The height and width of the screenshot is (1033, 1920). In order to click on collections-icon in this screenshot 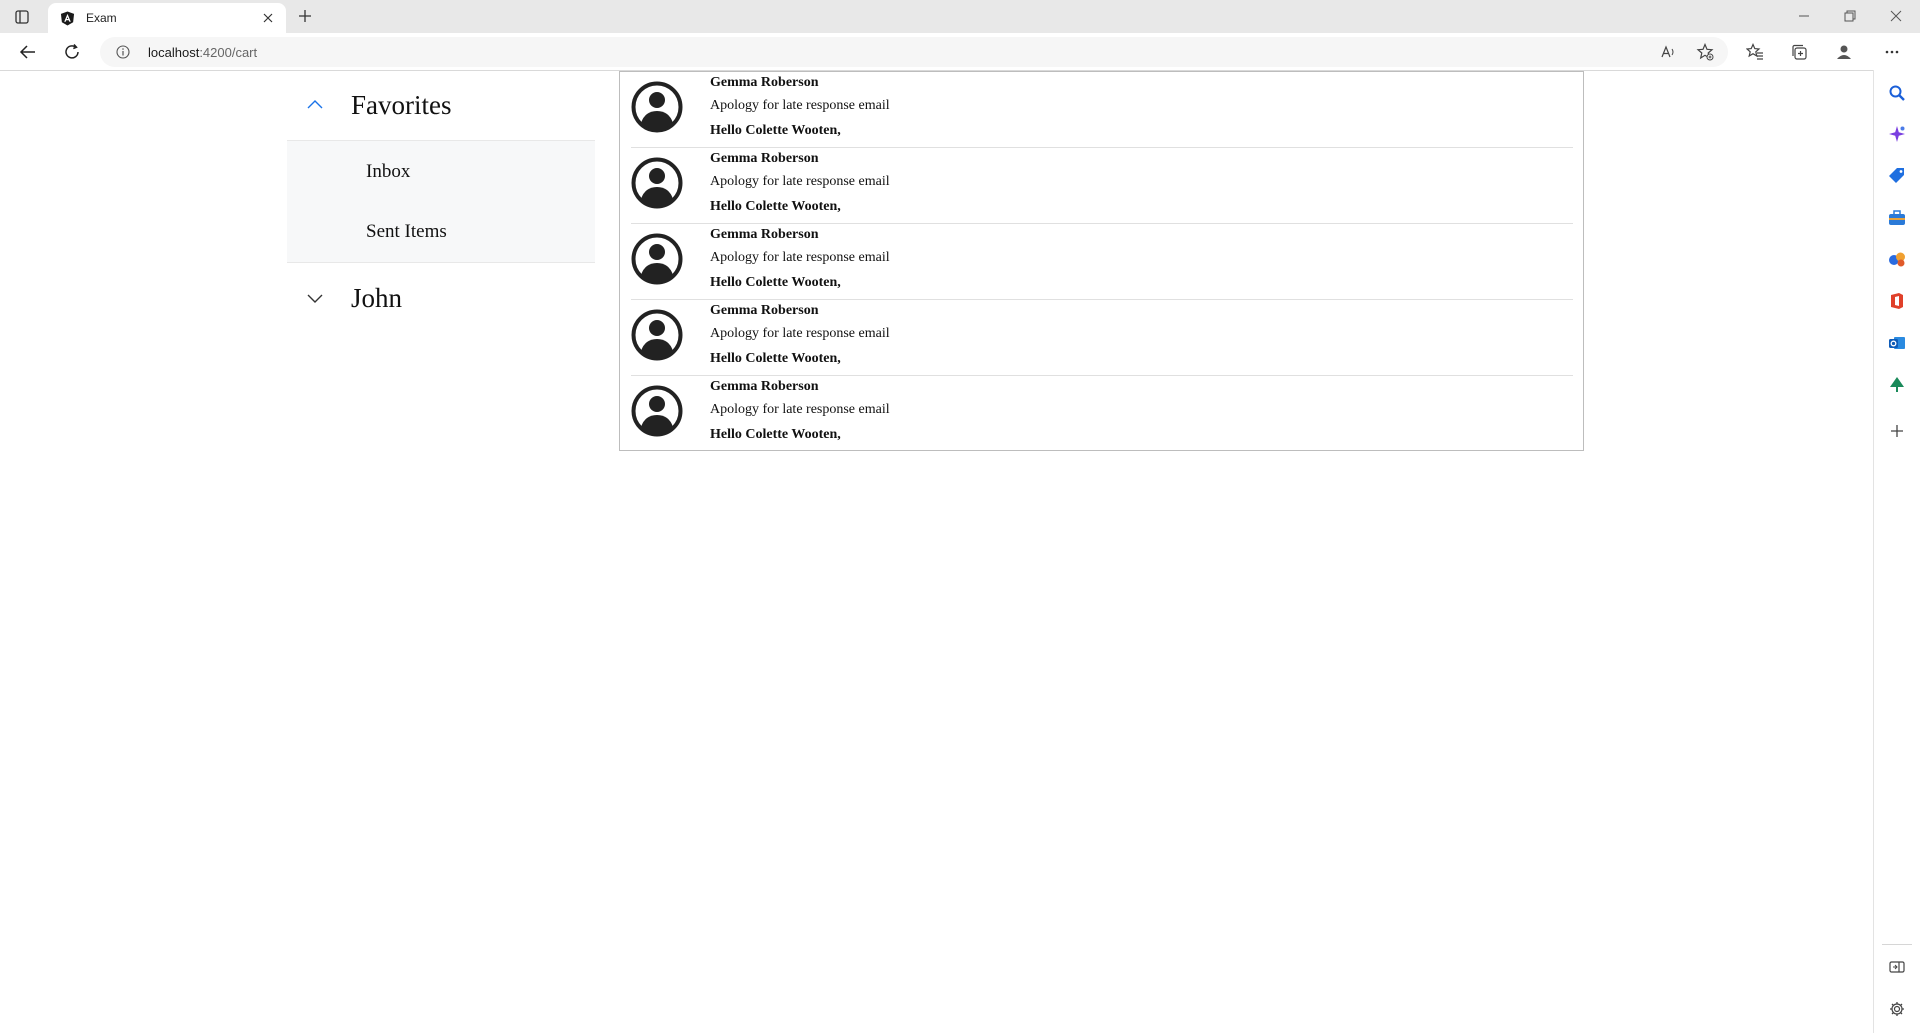, I will do `click(1799, 52)`.